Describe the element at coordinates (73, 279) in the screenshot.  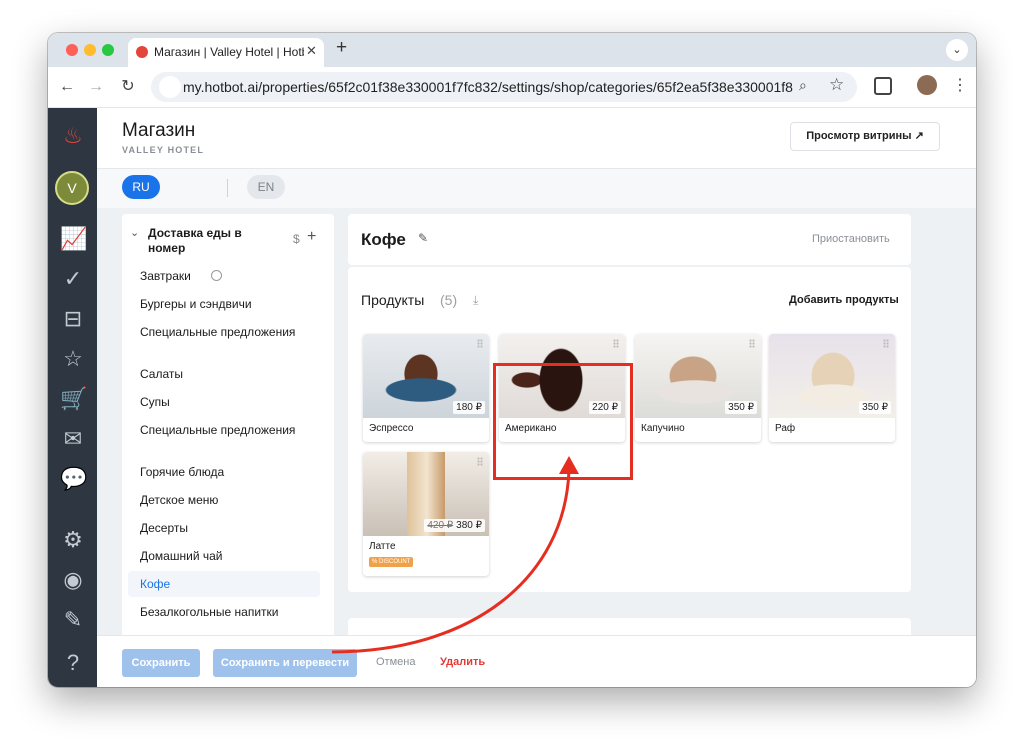
I see `tasks-check-icon: ✓` at that location.